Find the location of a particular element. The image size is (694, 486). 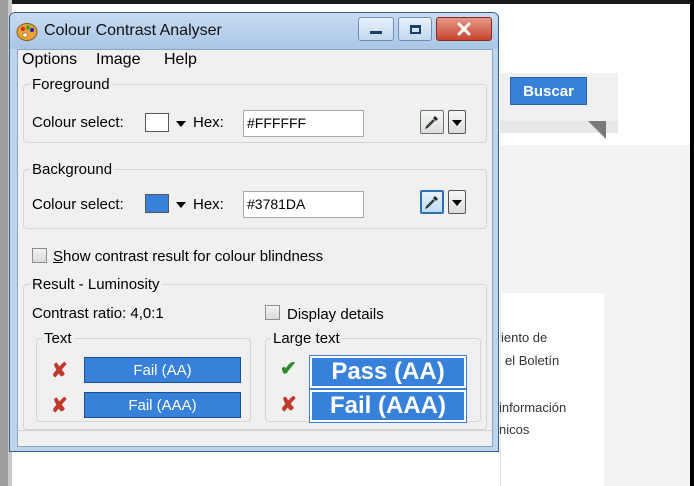

foreground-hex-label: Hex: is located at coordinates (208, 122).